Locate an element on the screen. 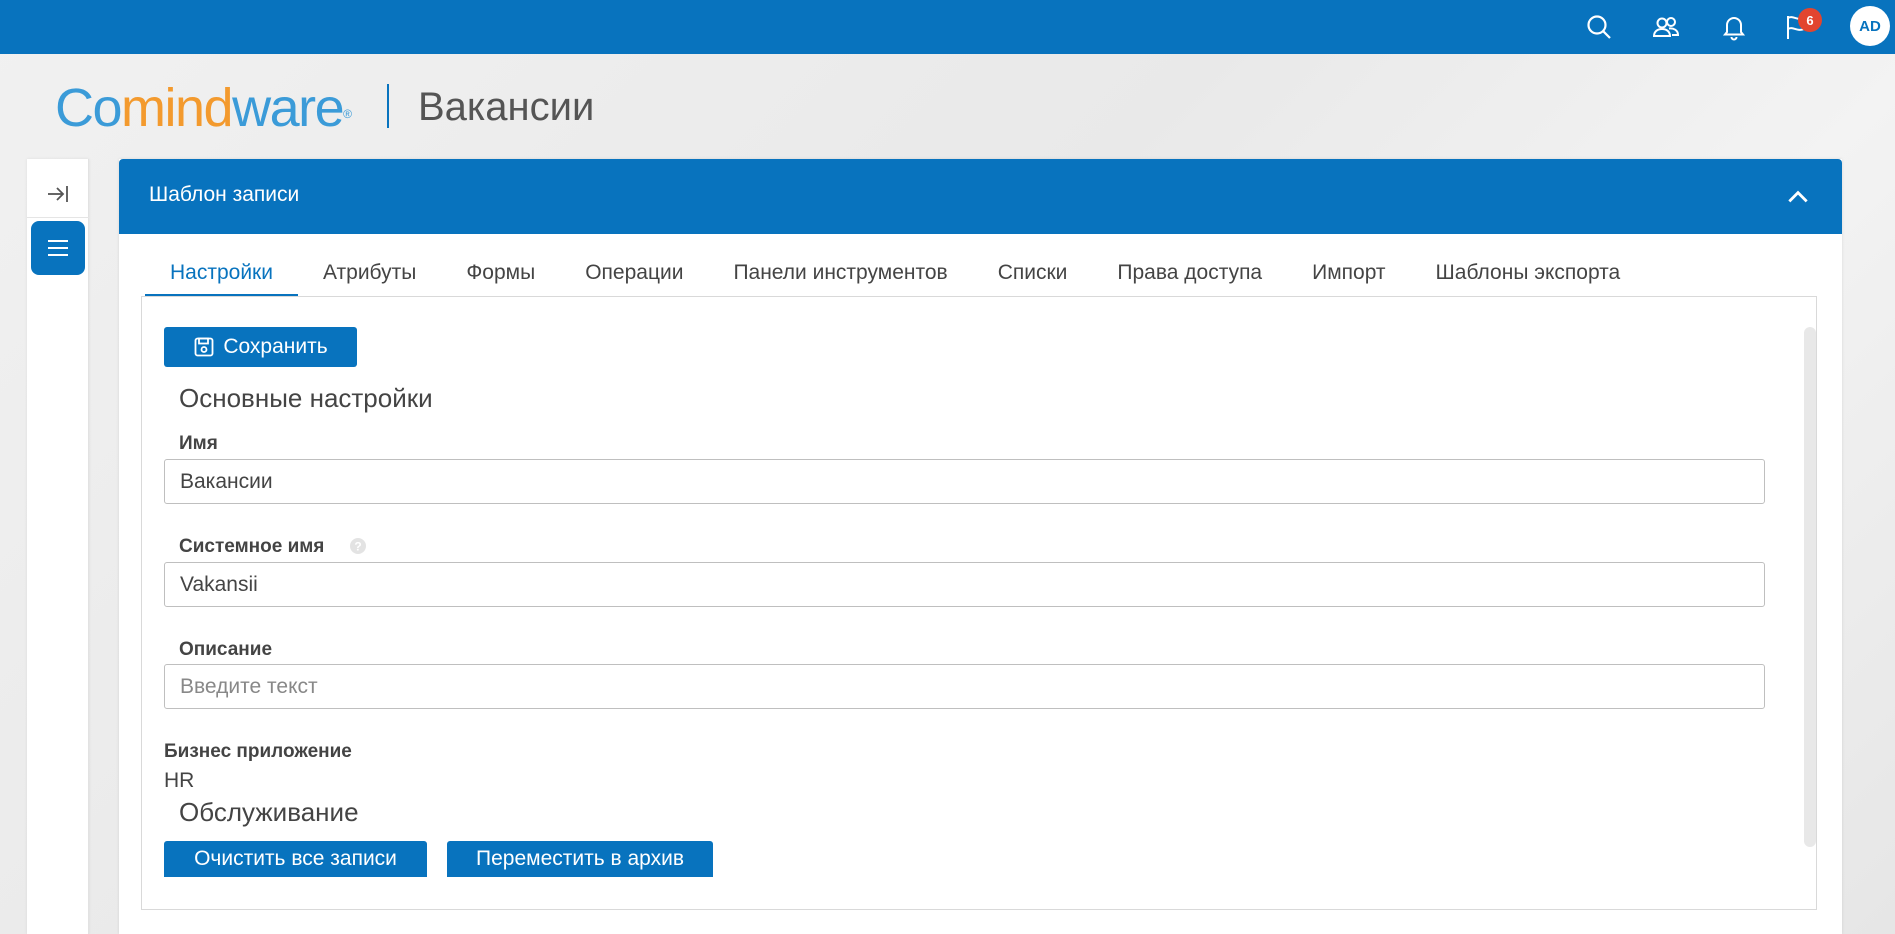 Image resolution: width=1895 pixels, height=934 pixels. tab-attributes: Атрибуты is located at coordinates (369, 275).